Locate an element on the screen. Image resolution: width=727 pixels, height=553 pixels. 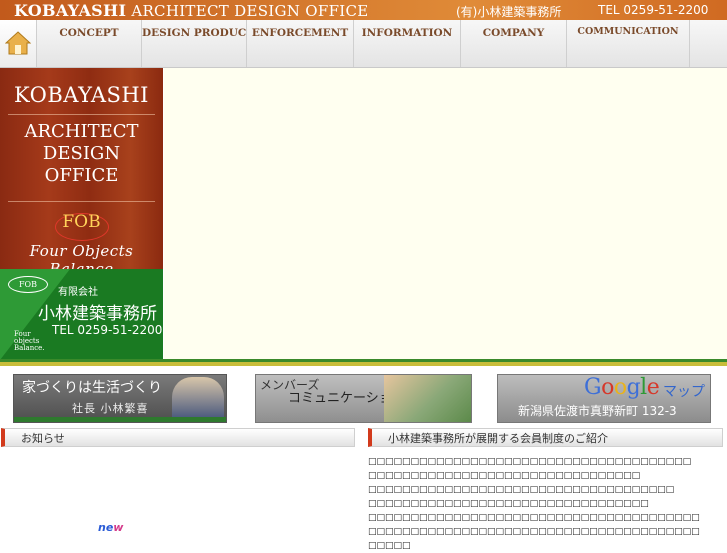
new-badge: new is located at coordinates (110, 527).